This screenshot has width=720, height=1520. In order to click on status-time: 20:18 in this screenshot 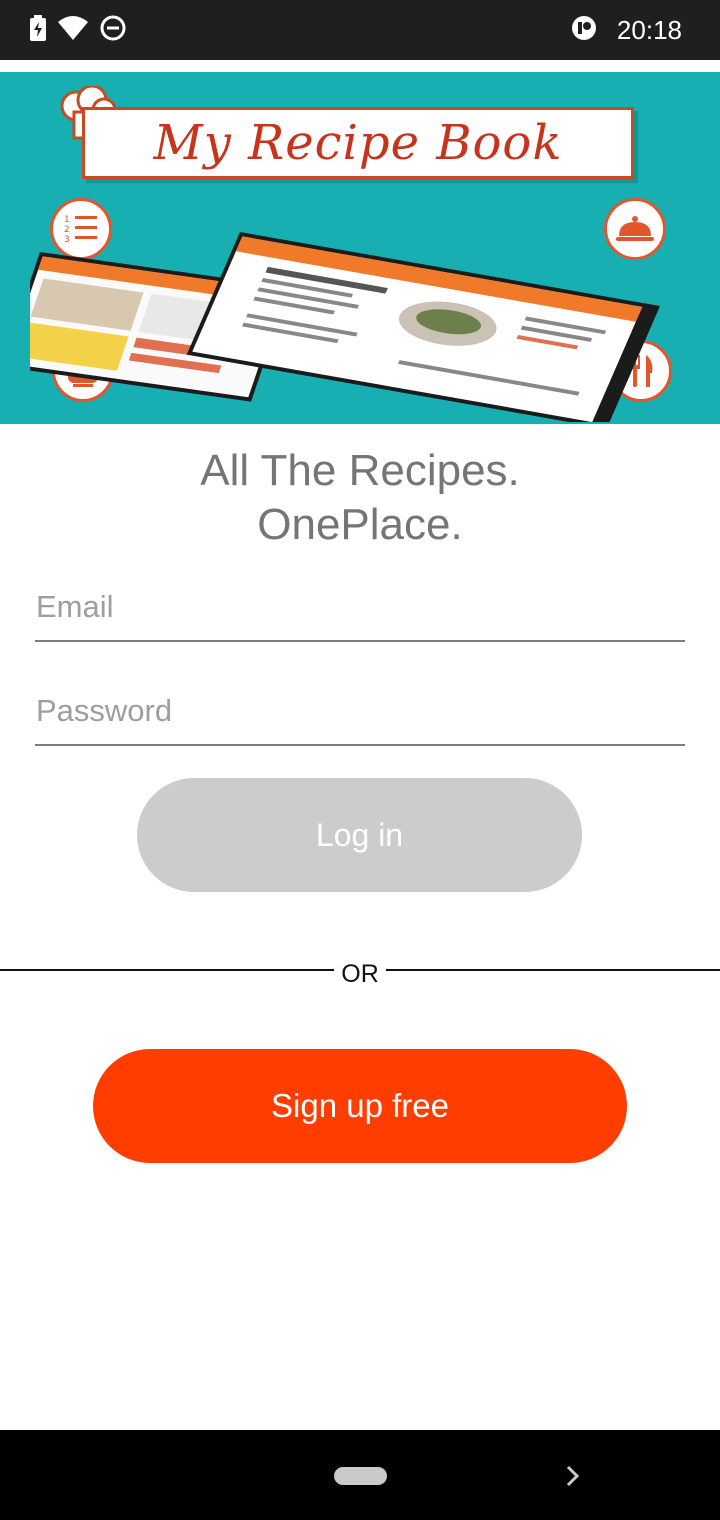, I will do `click(649, 29)`.